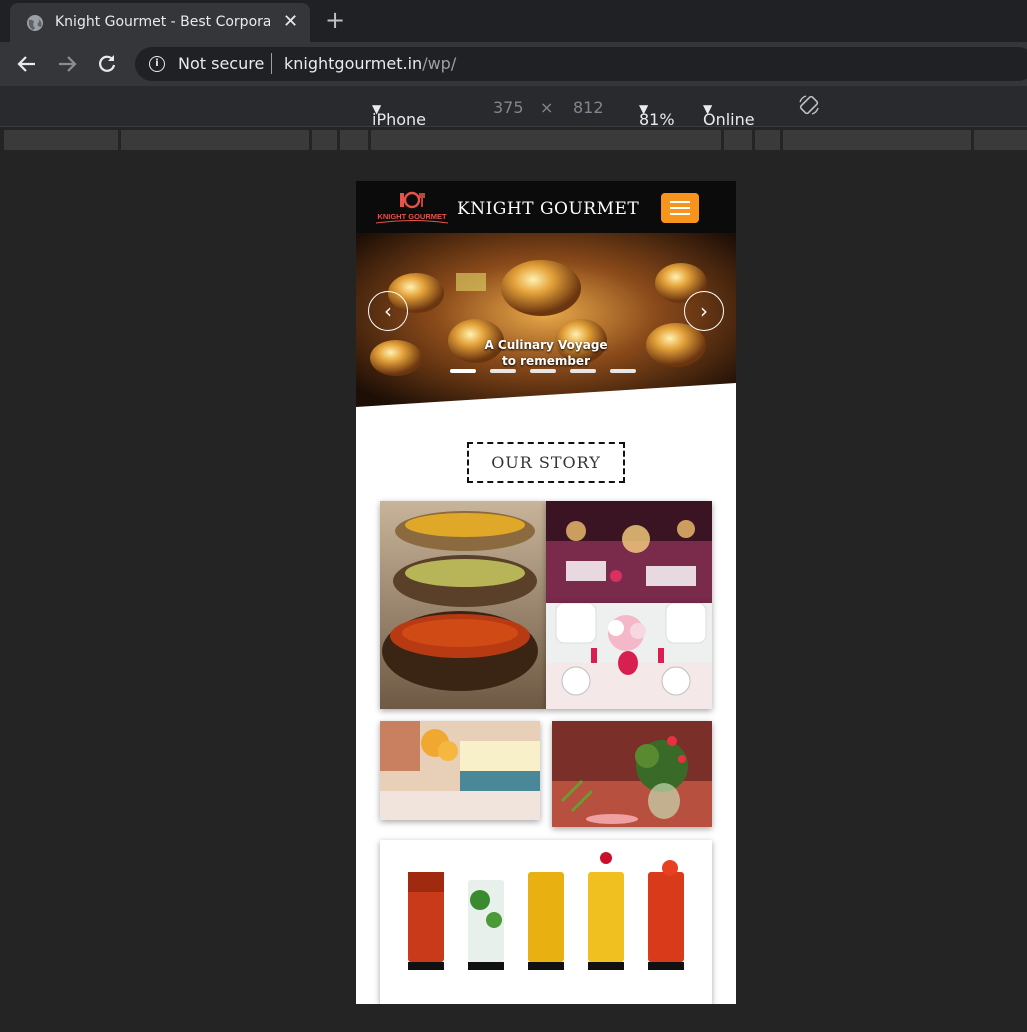  I want to click on centerpiece-photo, so click(632, 774).